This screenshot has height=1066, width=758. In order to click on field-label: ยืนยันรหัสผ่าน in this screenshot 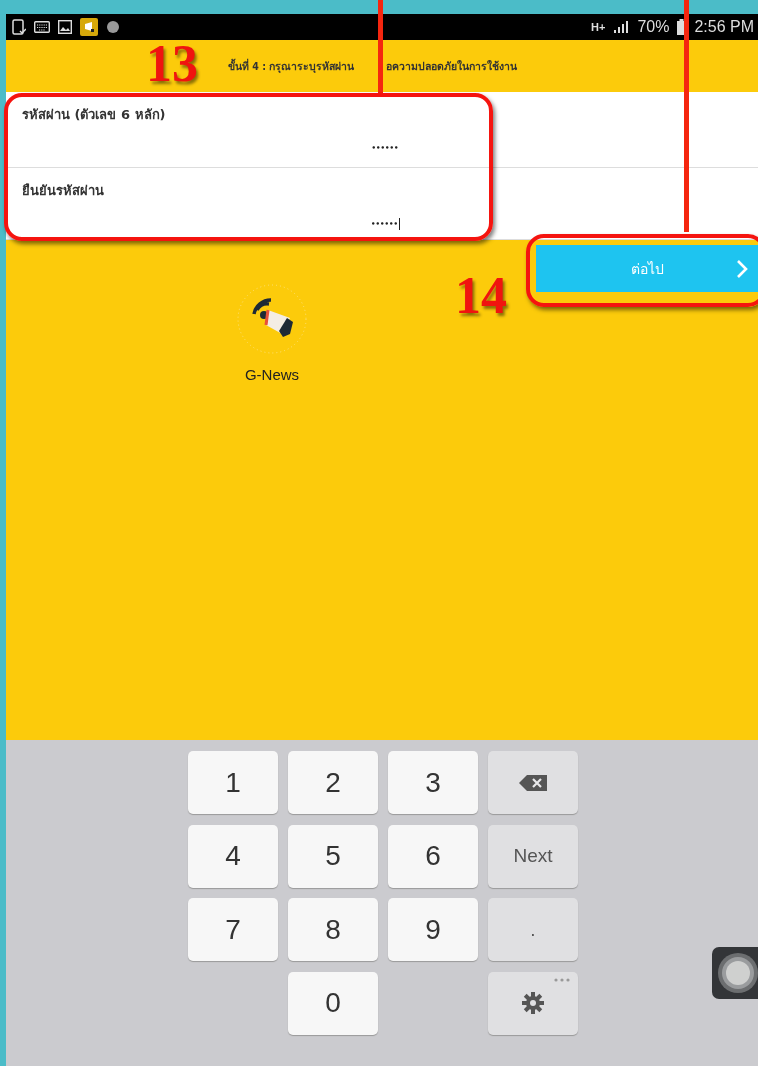, I will do `click(63, 191)`.